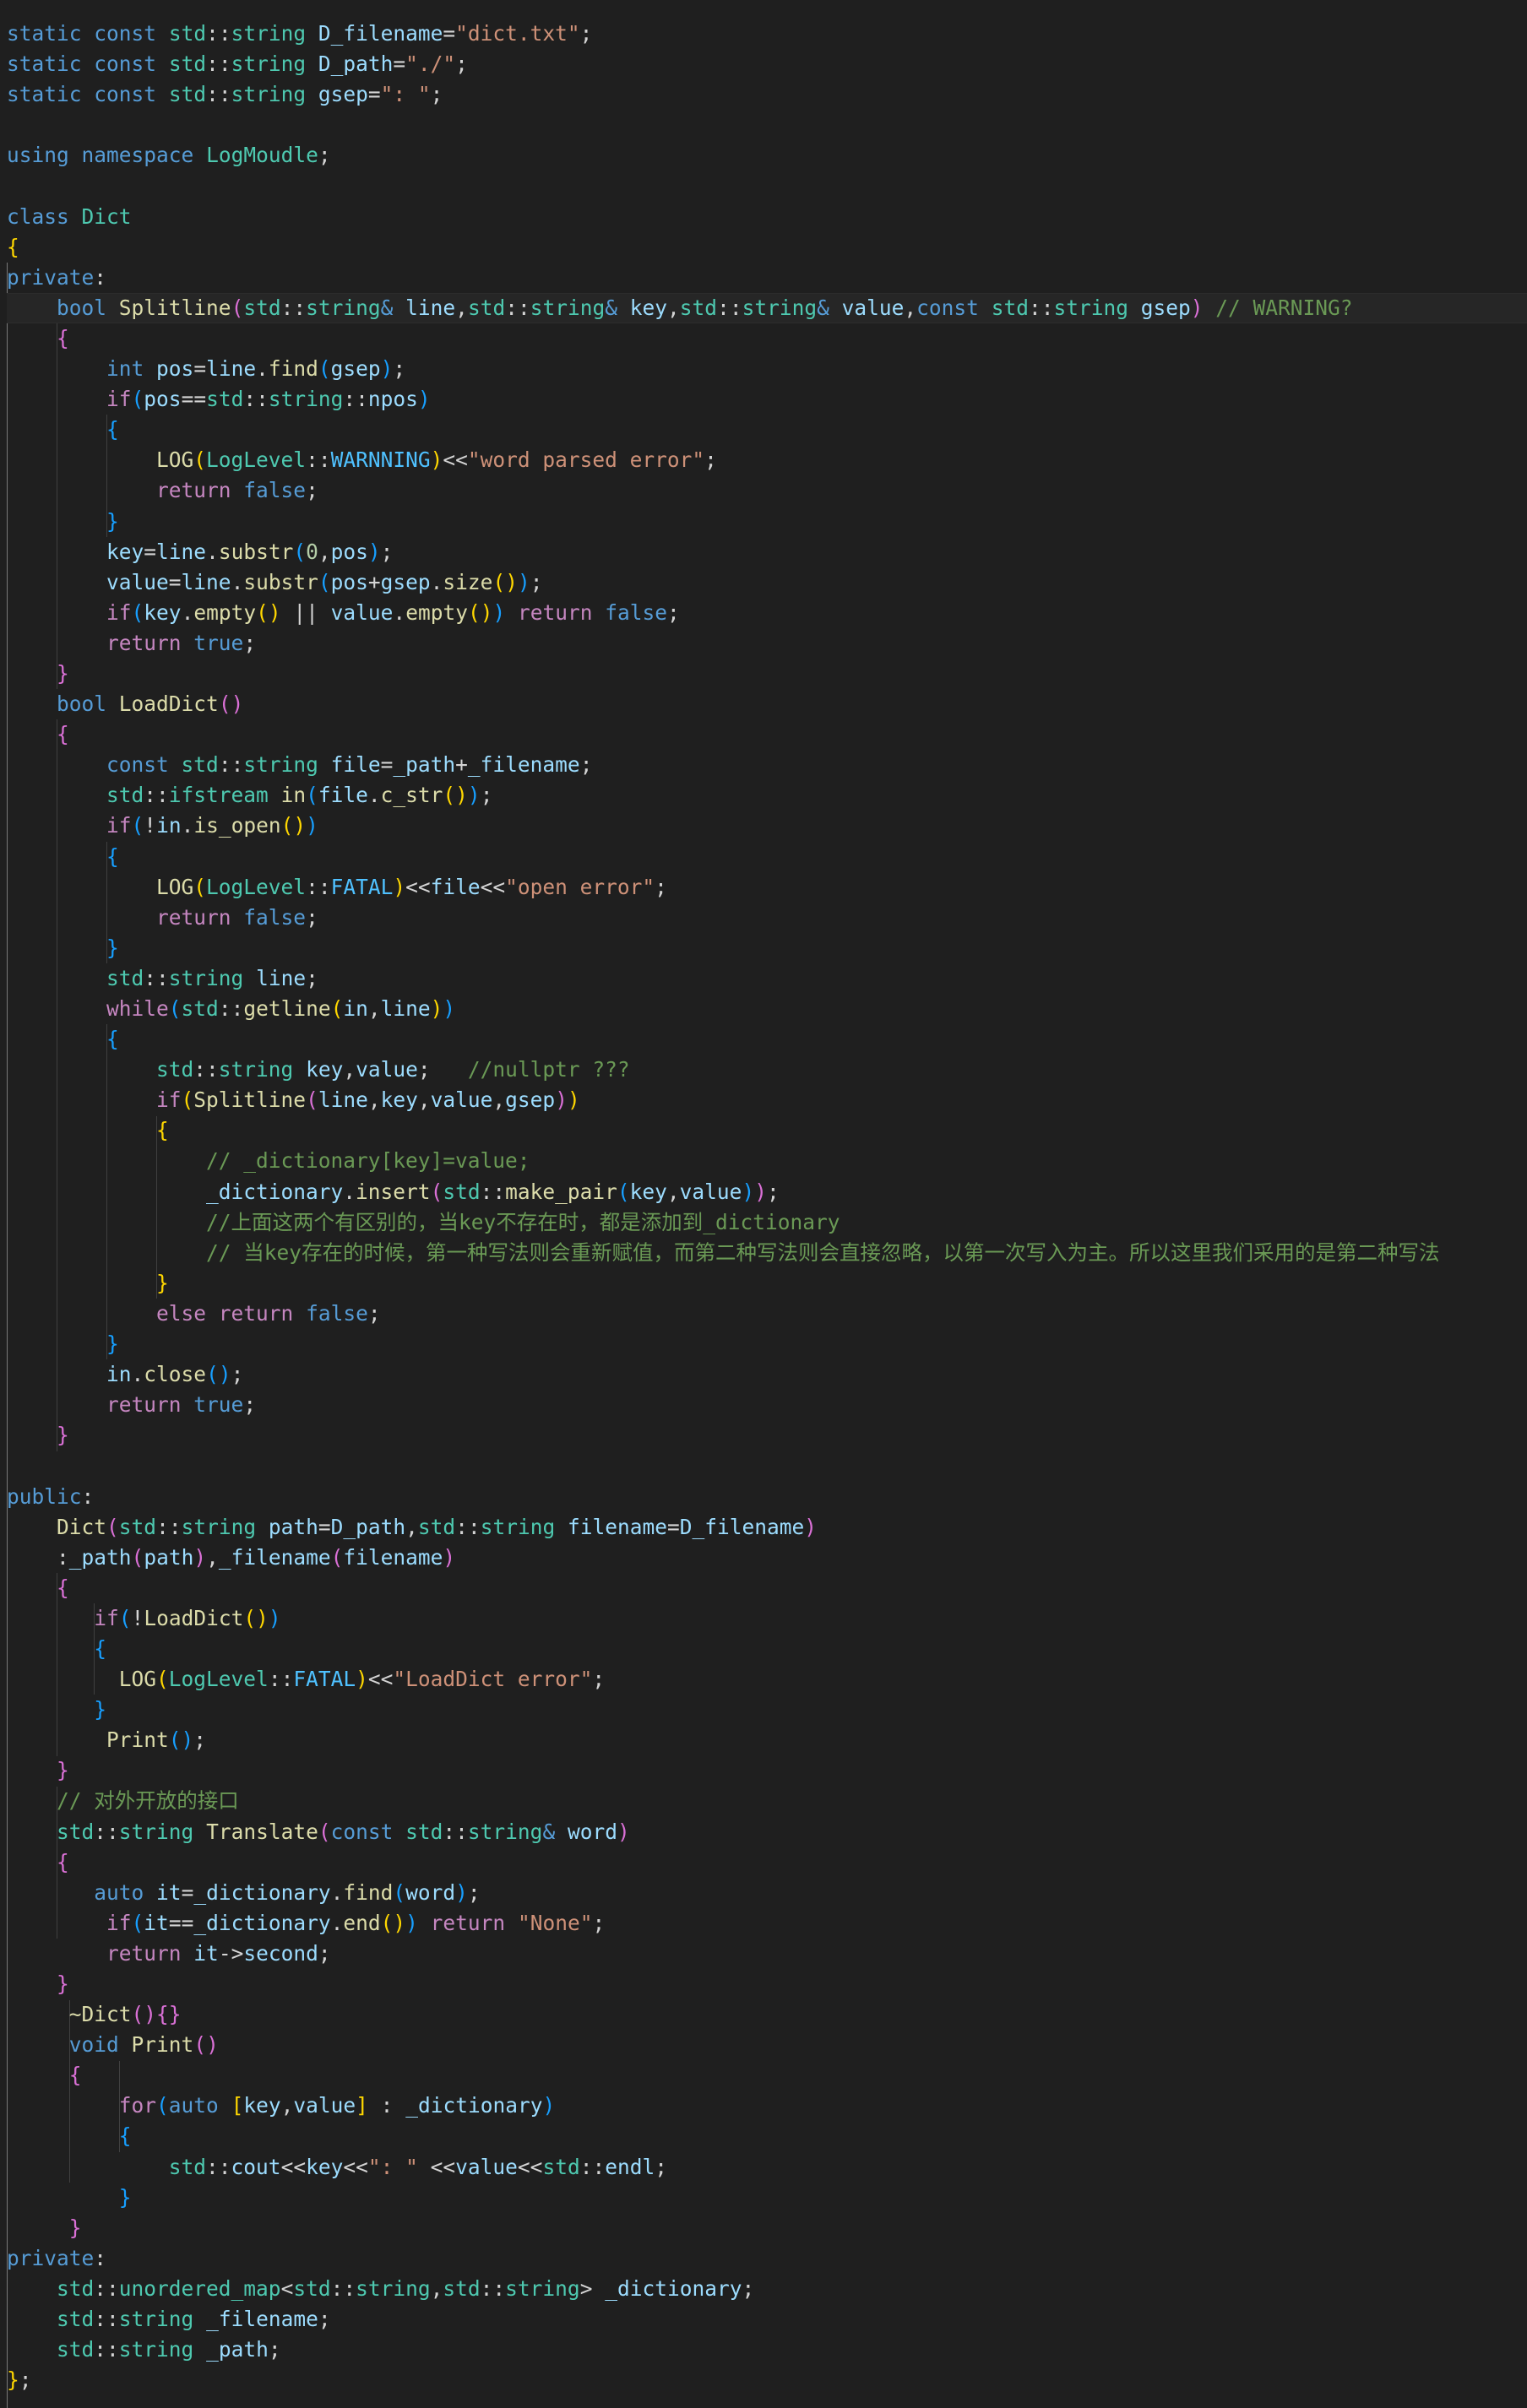 Image resolution: width=1527 pixels, height=2408 pixels. I want to click on code-line: std::string _path;, so click(767, 2350).